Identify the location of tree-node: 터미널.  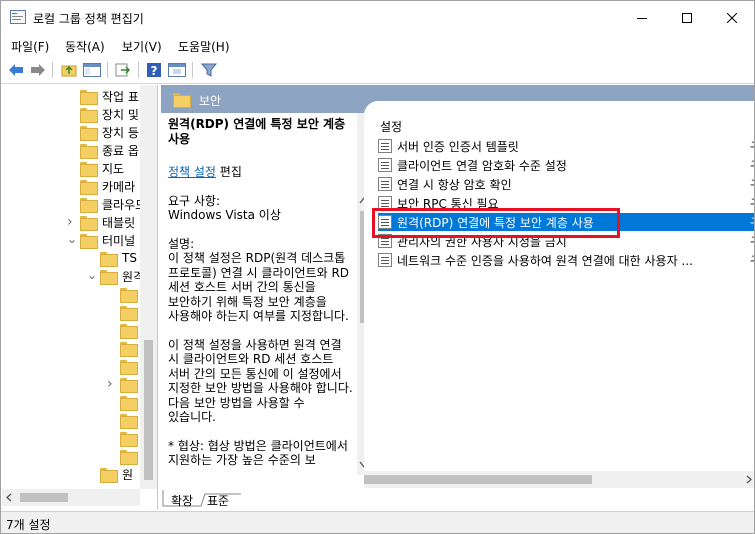
(107, 240).